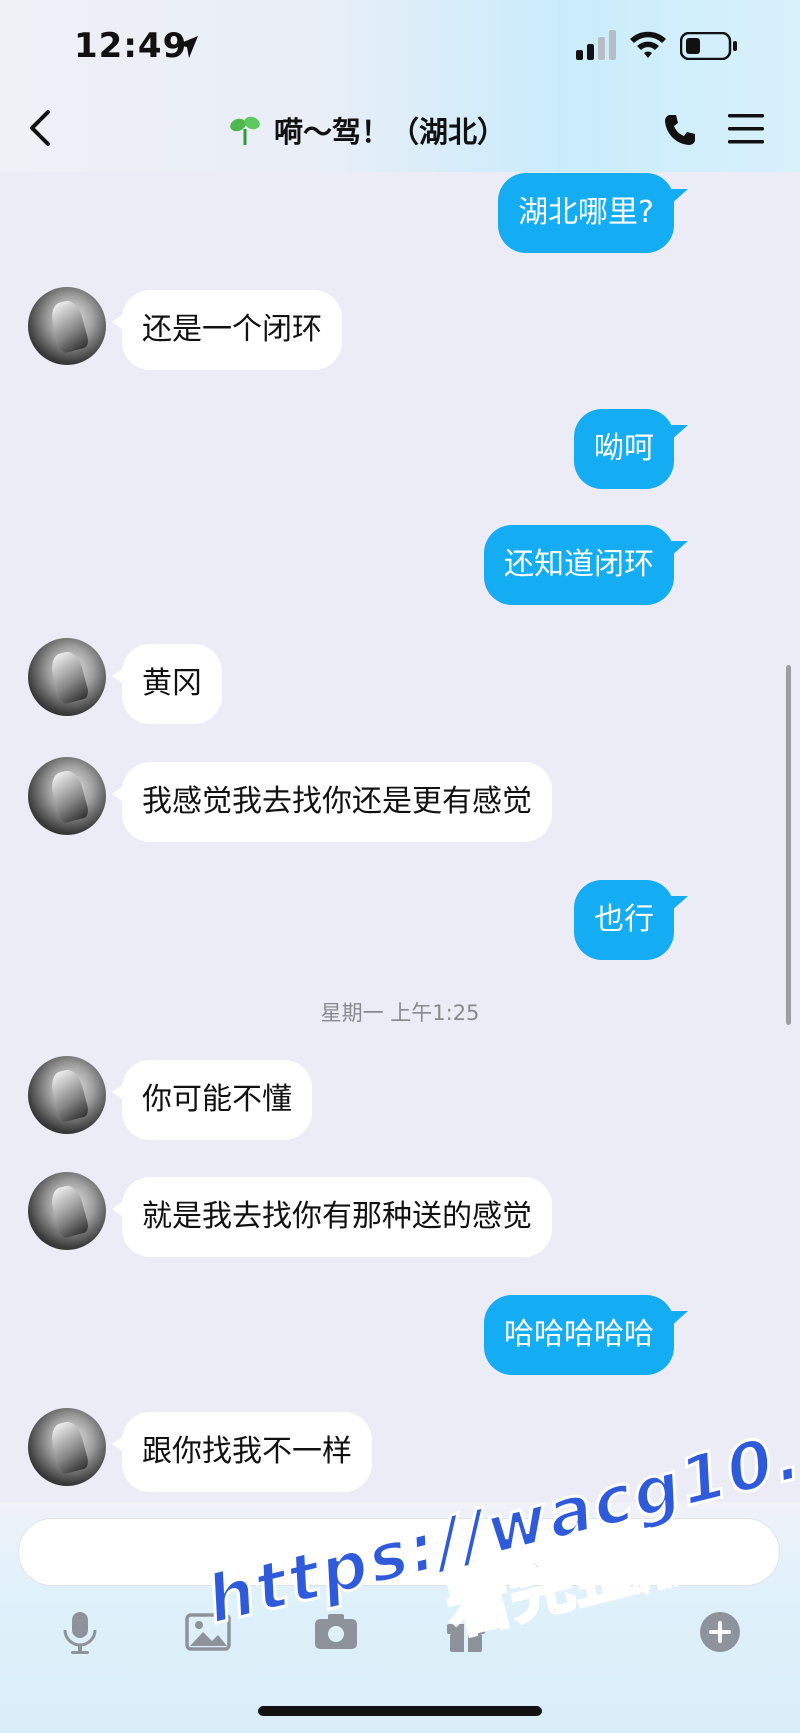 This screenshot has width=800, height=1733. I want to click on time-separator: 星期一 上午1:25, so click(400, 1013).